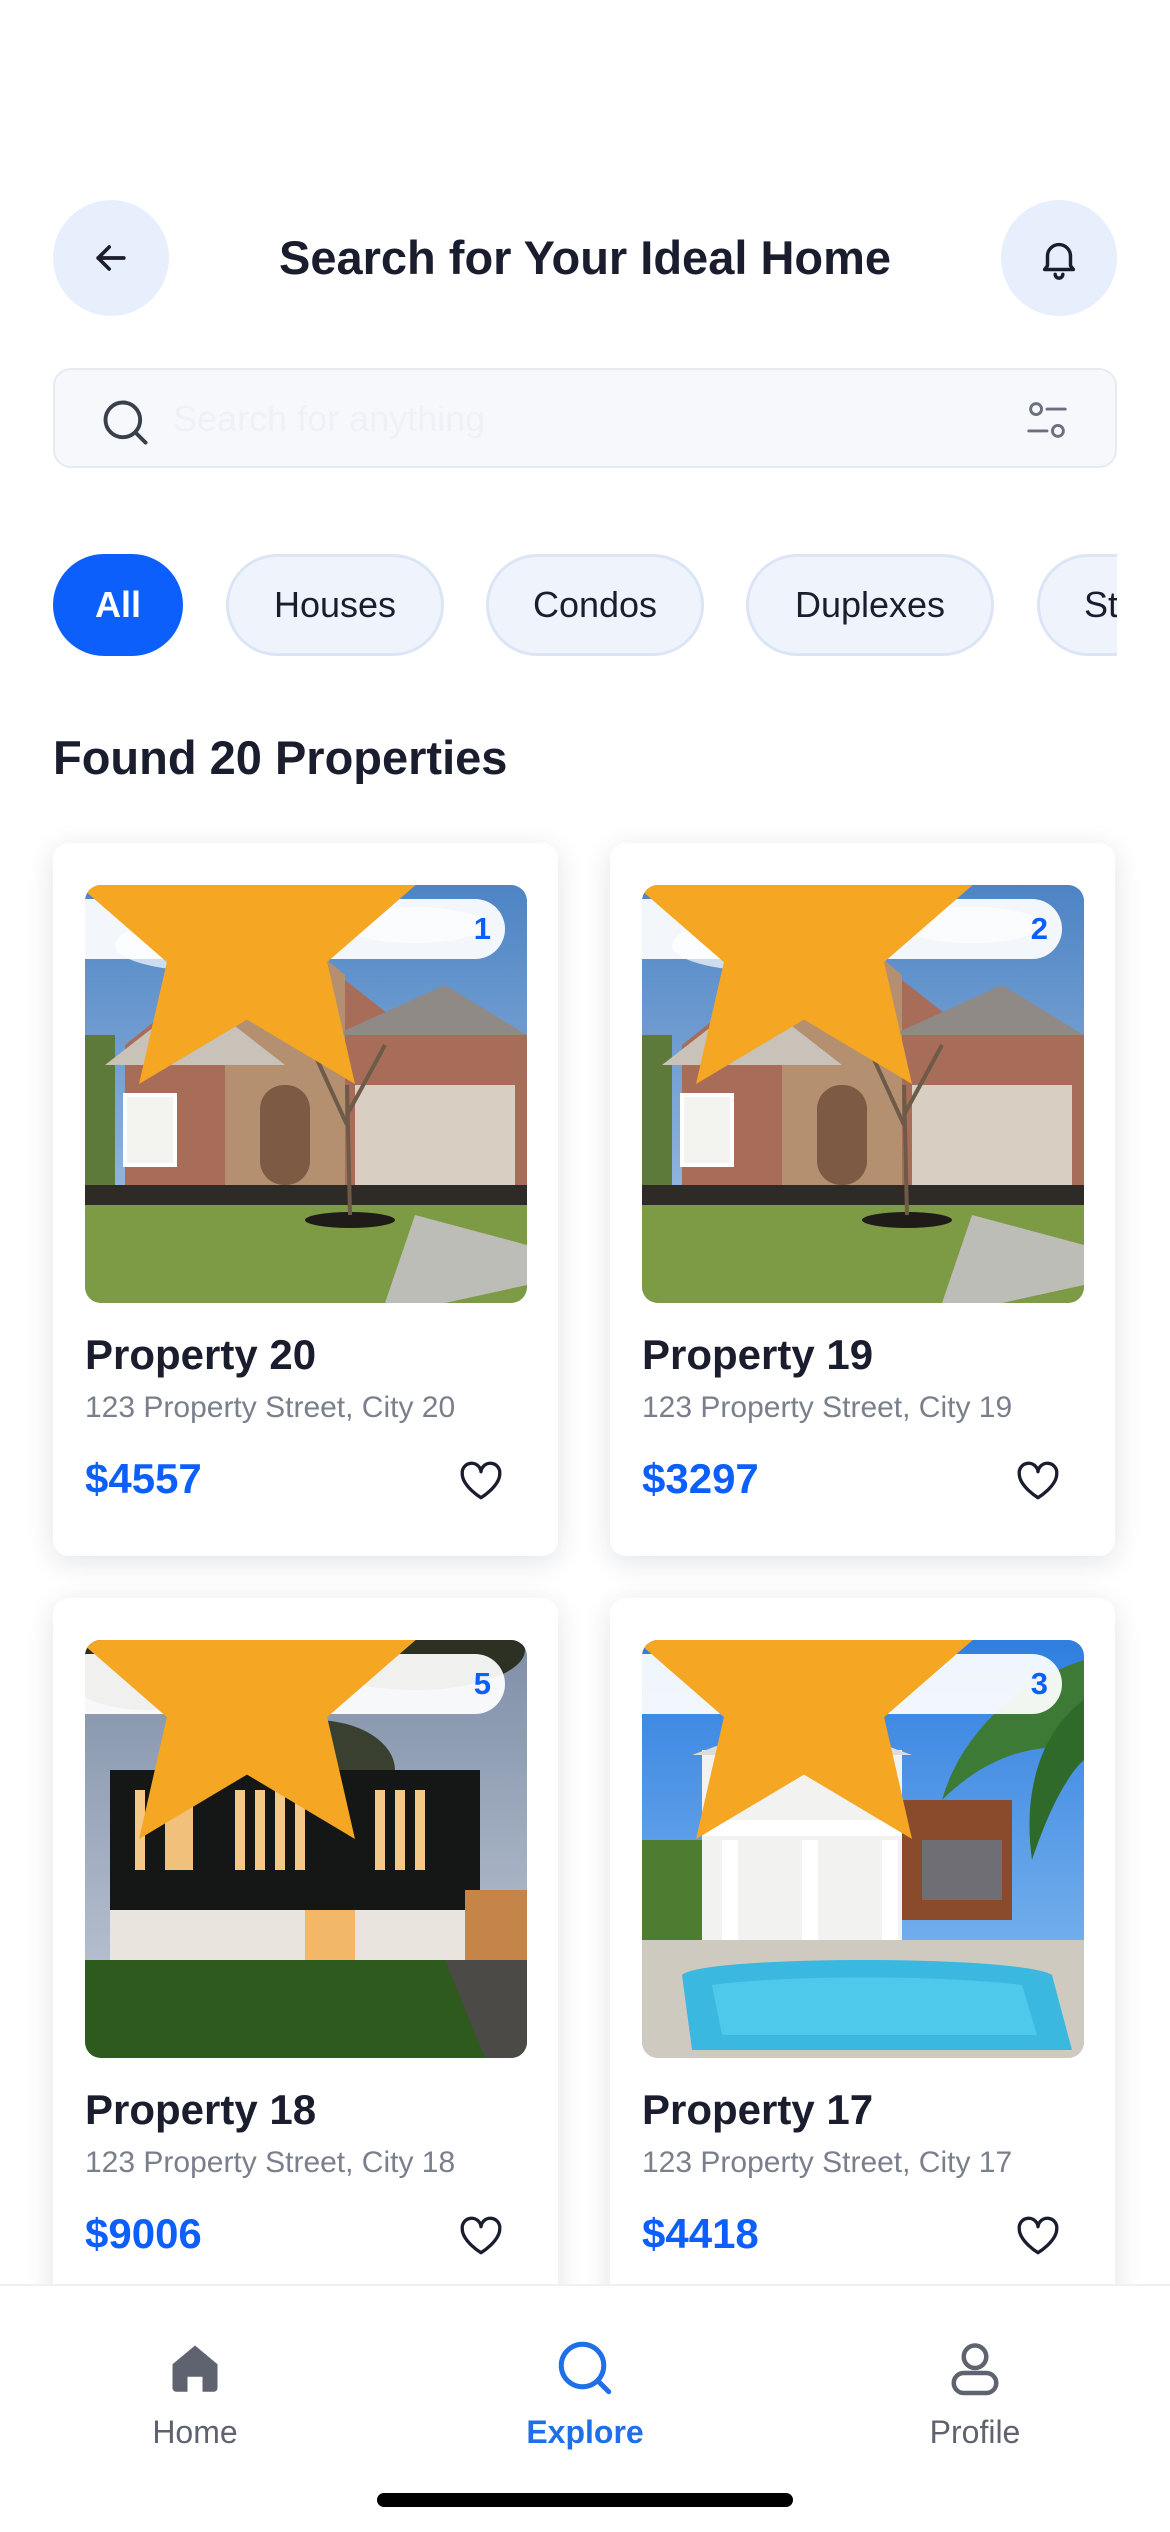  What do you see at coordinates (306, 1094) in the screenshot?
I see `property-photo: 1` at bounding box center [306, 1094].